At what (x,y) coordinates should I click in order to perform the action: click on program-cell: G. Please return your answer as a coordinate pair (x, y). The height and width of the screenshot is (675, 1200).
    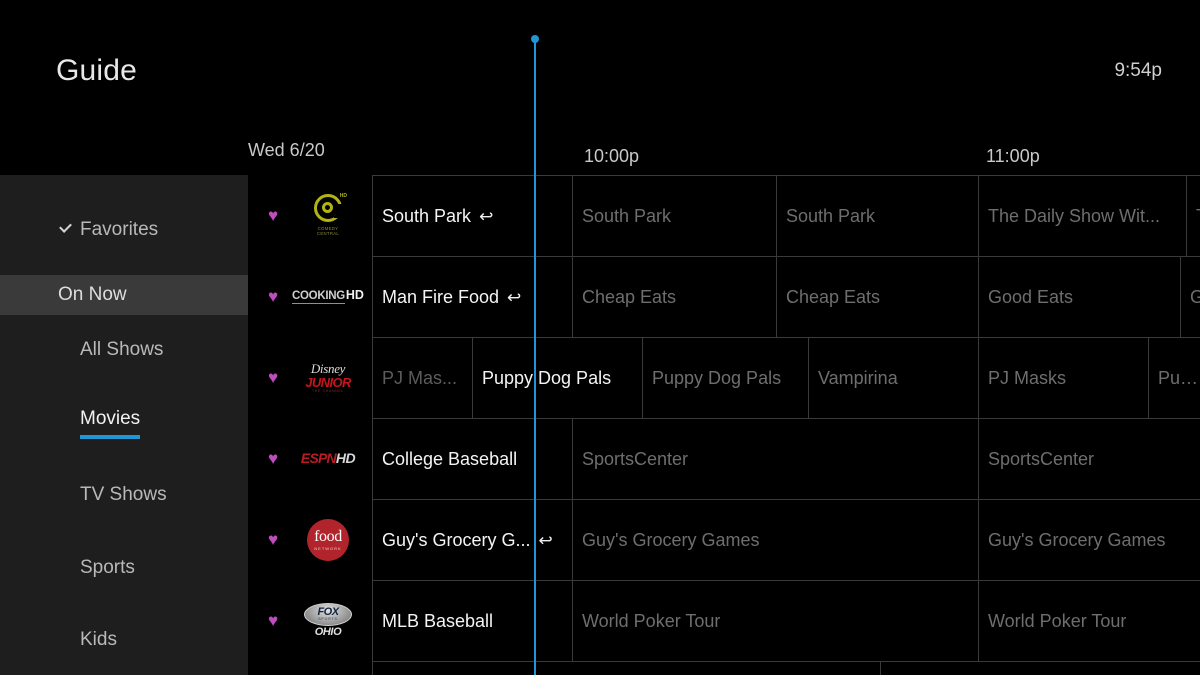
    Looking at the image, I should click on (1190, 297).